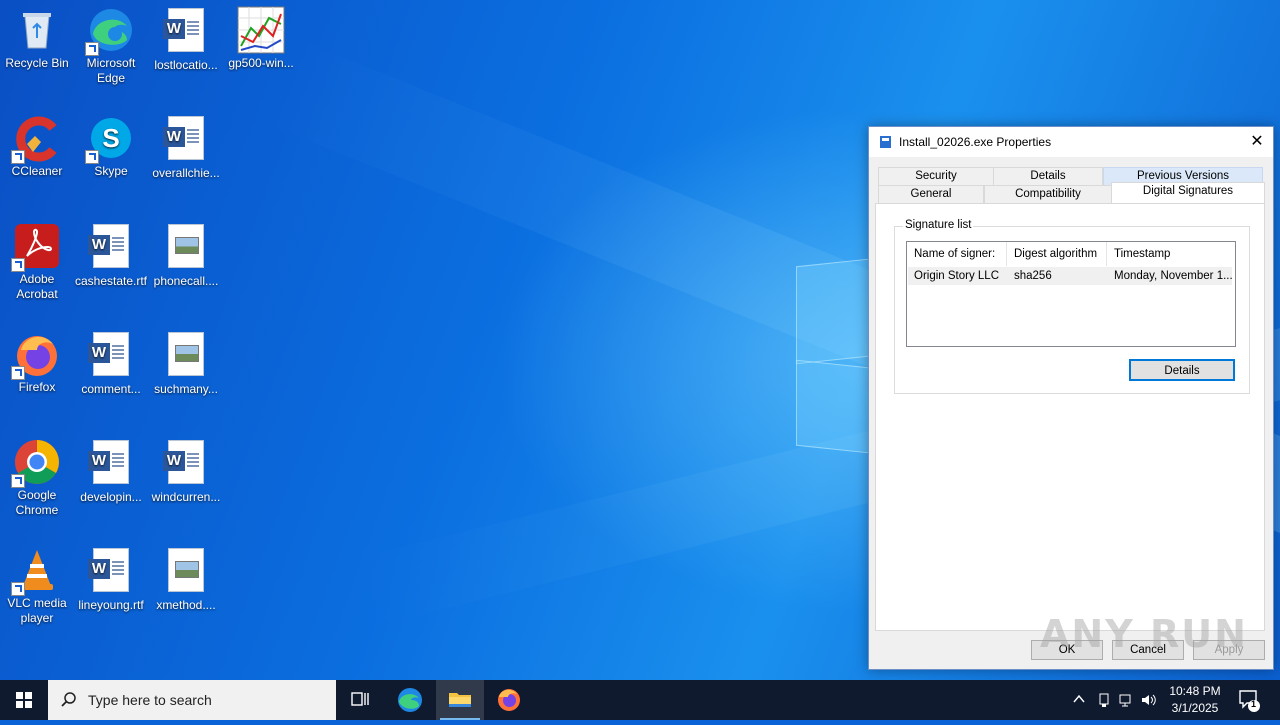 This screenshot has height=725, width=1280. I want to click on system-tray, so click(1113, 700).